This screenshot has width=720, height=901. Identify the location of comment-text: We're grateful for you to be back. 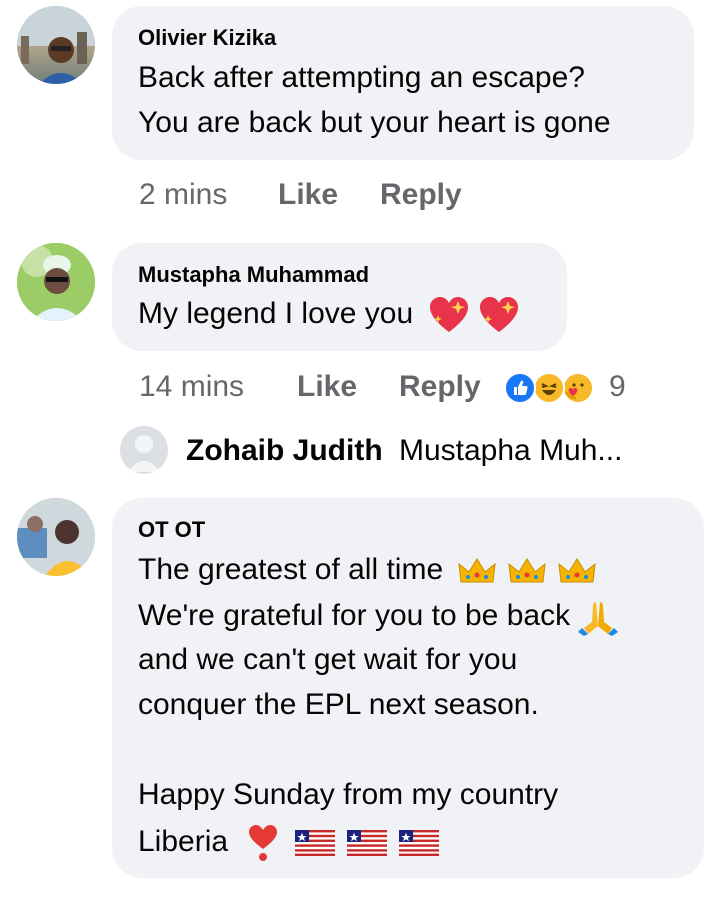
(354, 615).